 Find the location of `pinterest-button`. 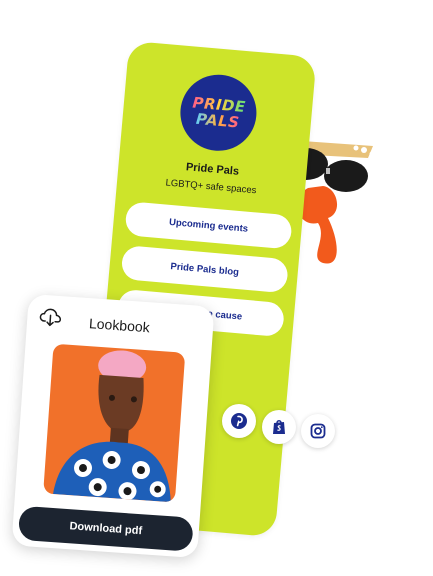

pinterest-button is located at coordinates (239, 421).